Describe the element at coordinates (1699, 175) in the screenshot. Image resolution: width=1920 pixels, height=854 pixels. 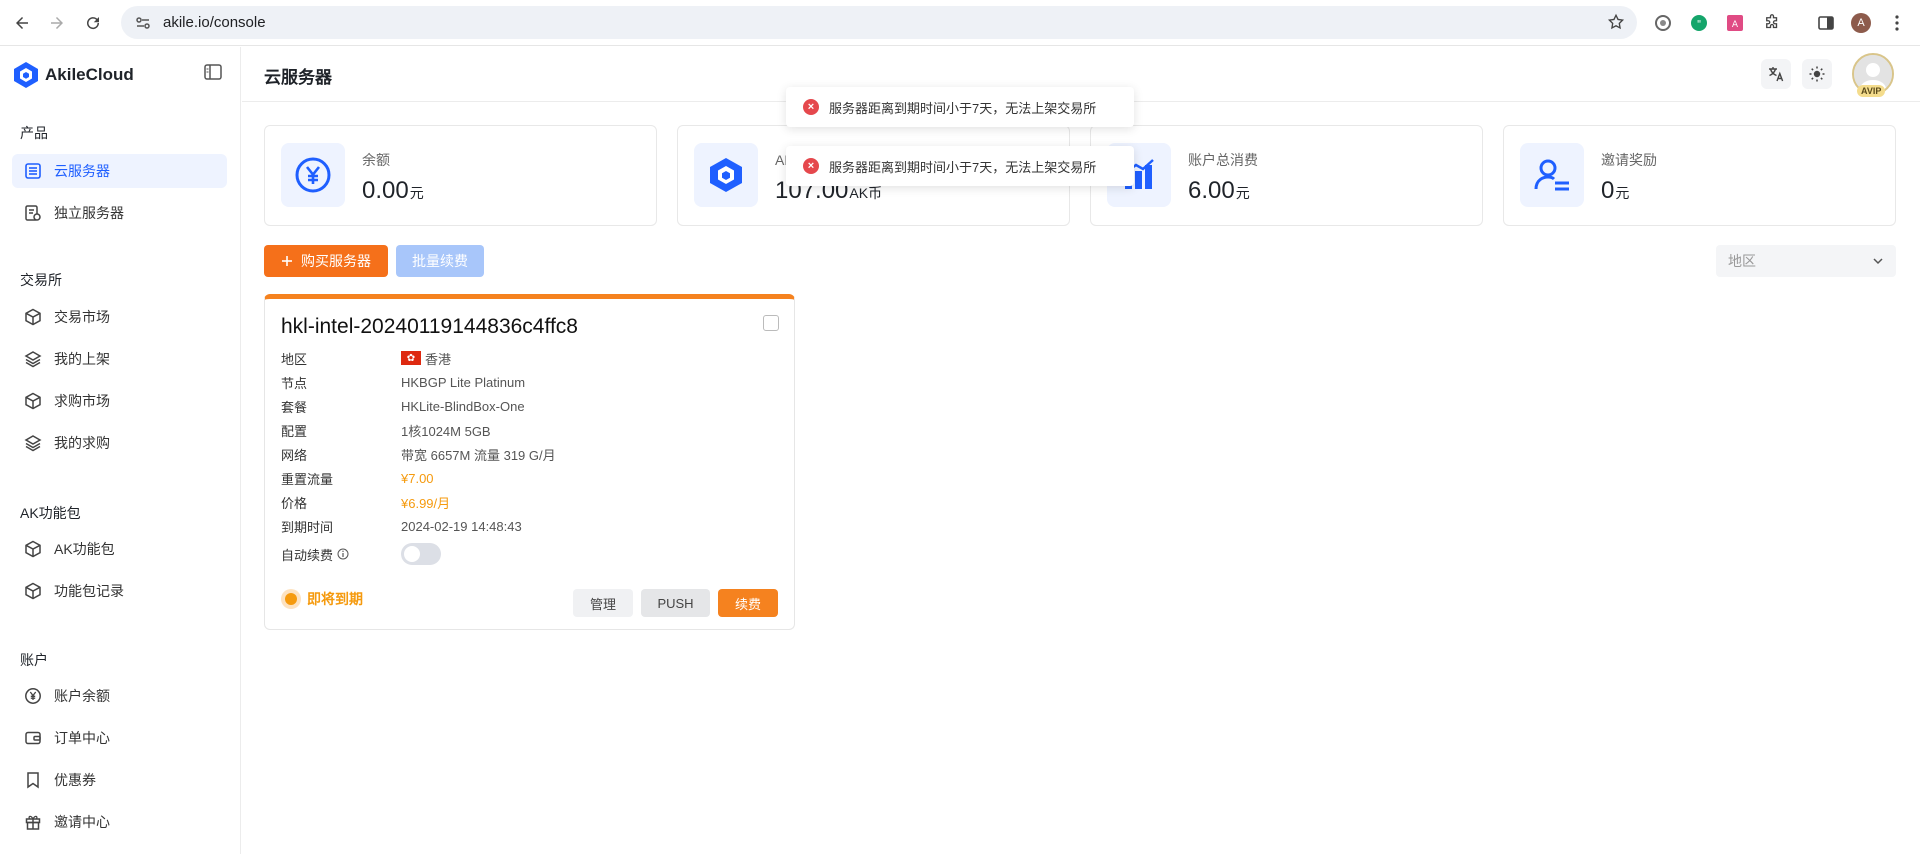
I see `stat-card-invite-reward: 邀请奖励 0元` at that location.